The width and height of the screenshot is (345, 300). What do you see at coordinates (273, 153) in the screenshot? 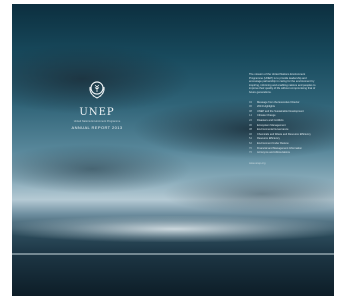
I see `toc-title: Acronyms and Abbreviations` at bounding box center [273, 153].